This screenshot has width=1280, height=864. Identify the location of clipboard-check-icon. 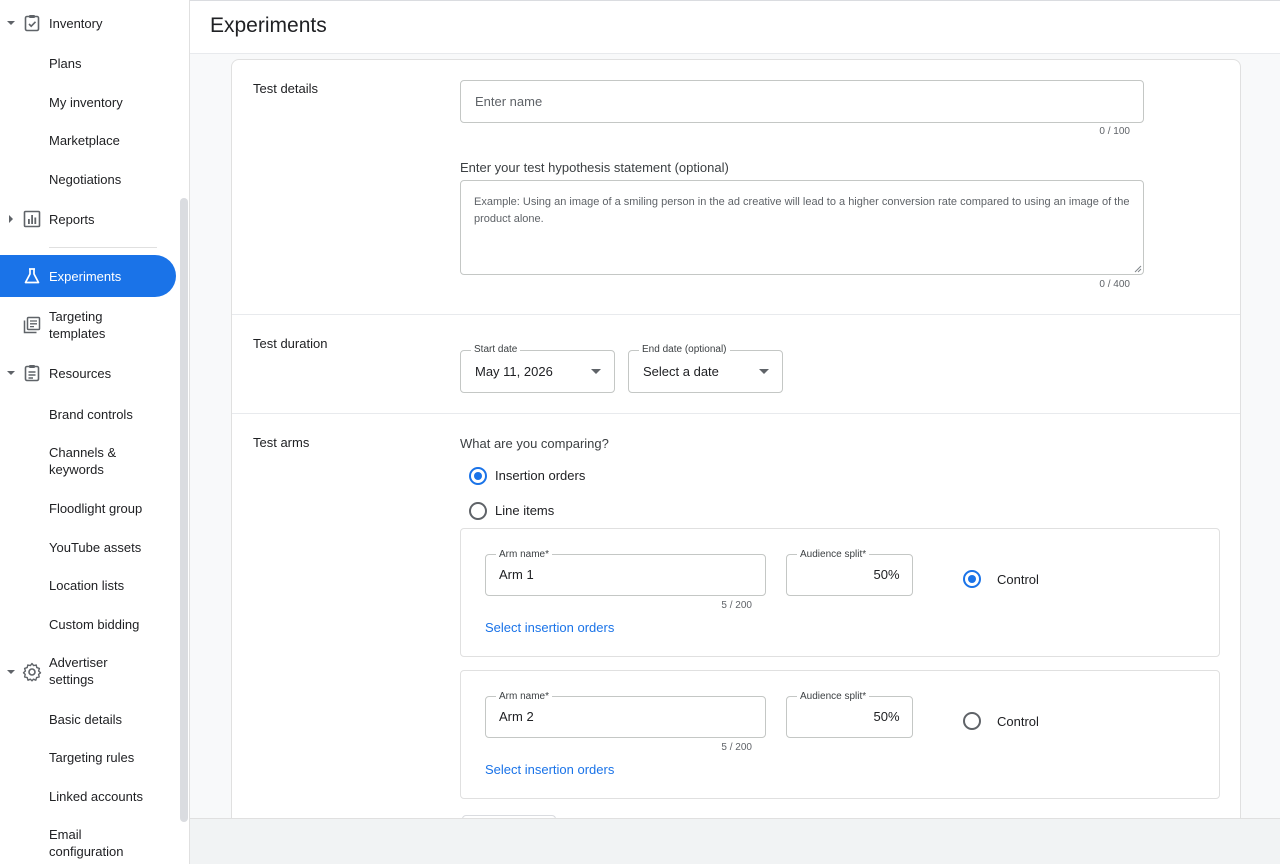
(32, 23).